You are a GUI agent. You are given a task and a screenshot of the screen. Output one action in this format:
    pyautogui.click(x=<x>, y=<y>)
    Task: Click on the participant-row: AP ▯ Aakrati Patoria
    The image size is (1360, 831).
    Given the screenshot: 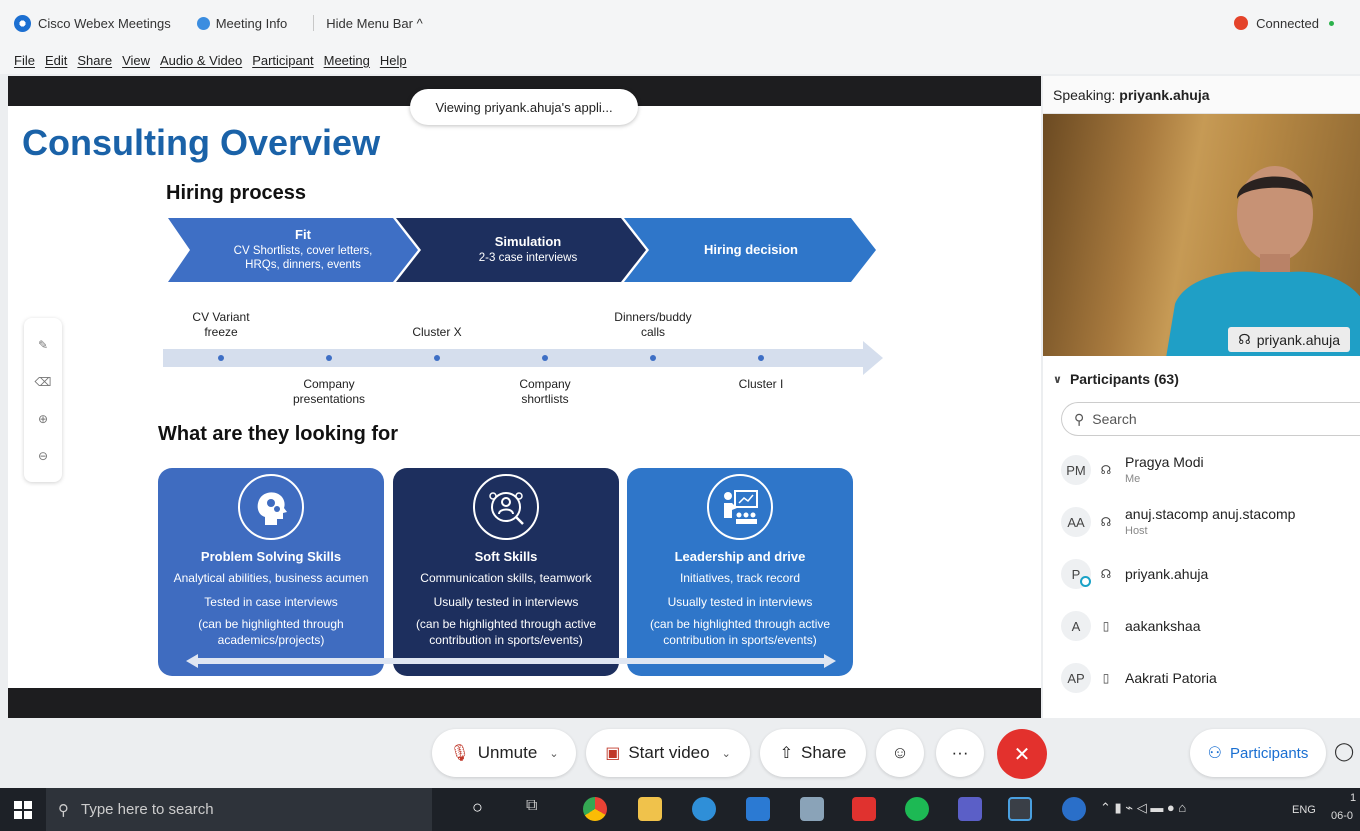 What is the action you would take?
    pyautogui.click(x=1201, y=678)
    